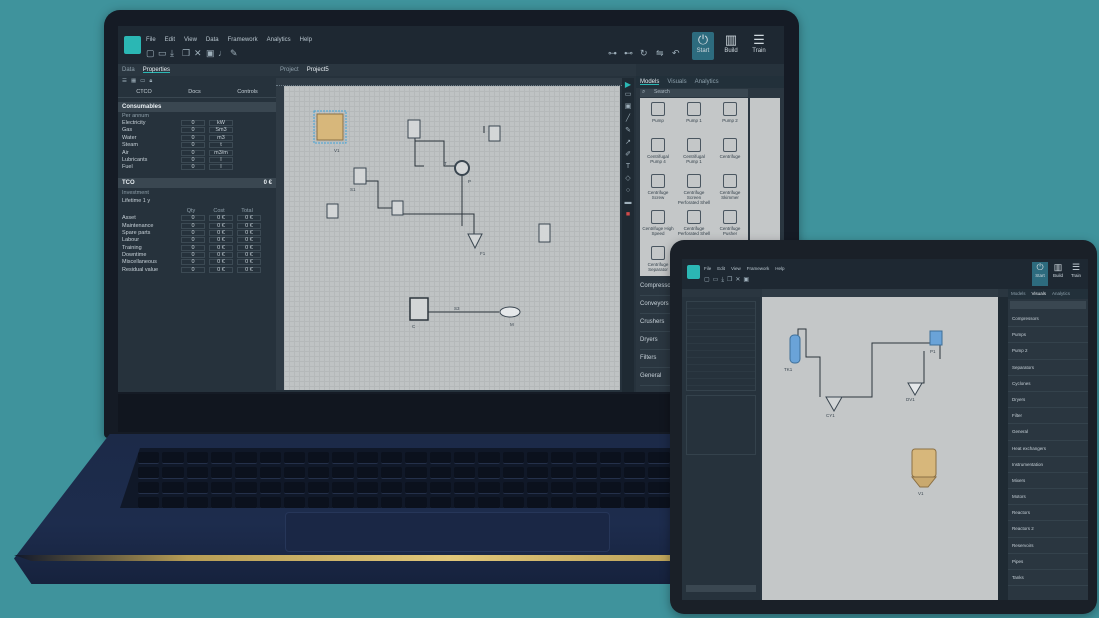 The height and width of the screenshot is (618, 1099). What do you see at coordinates (1048, 319) in the screenshot?
I see `tablet-category-item: Compressors` at bounding box center [1048, 319].